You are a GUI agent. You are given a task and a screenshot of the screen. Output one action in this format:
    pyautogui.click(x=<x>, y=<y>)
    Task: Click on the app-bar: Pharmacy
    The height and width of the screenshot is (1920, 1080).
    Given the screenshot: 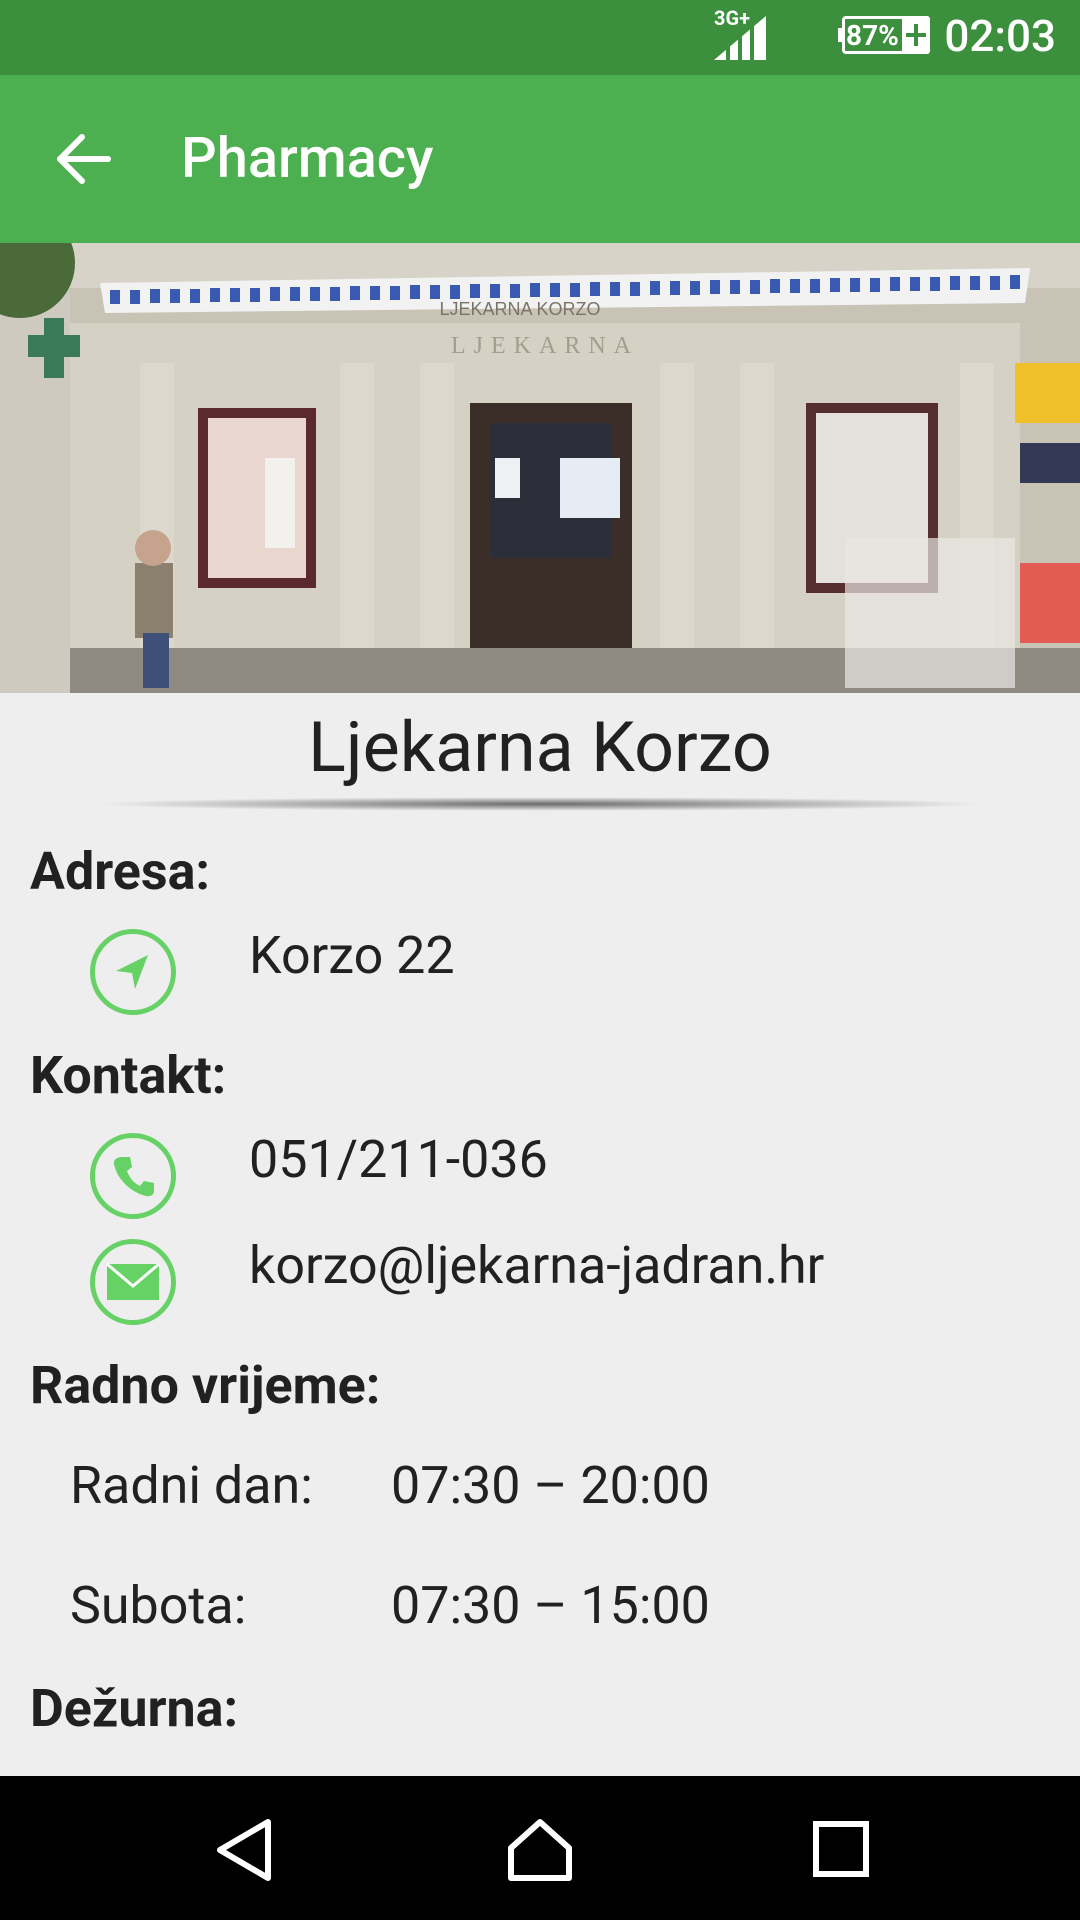 What is the action you would take?
    pyautogui.click(x=540, y=159)
    